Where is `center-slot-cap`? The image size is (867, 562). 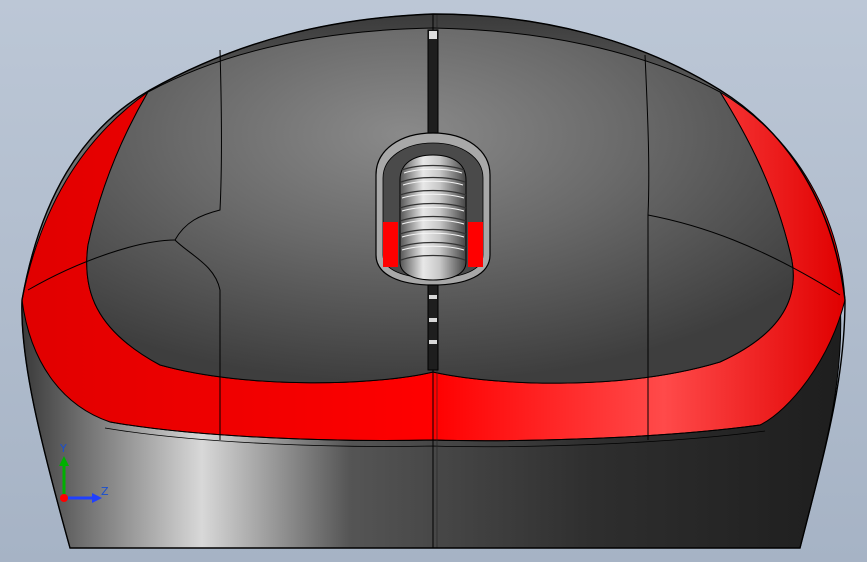 center-slot-cap is located at coordinates (433, 35).